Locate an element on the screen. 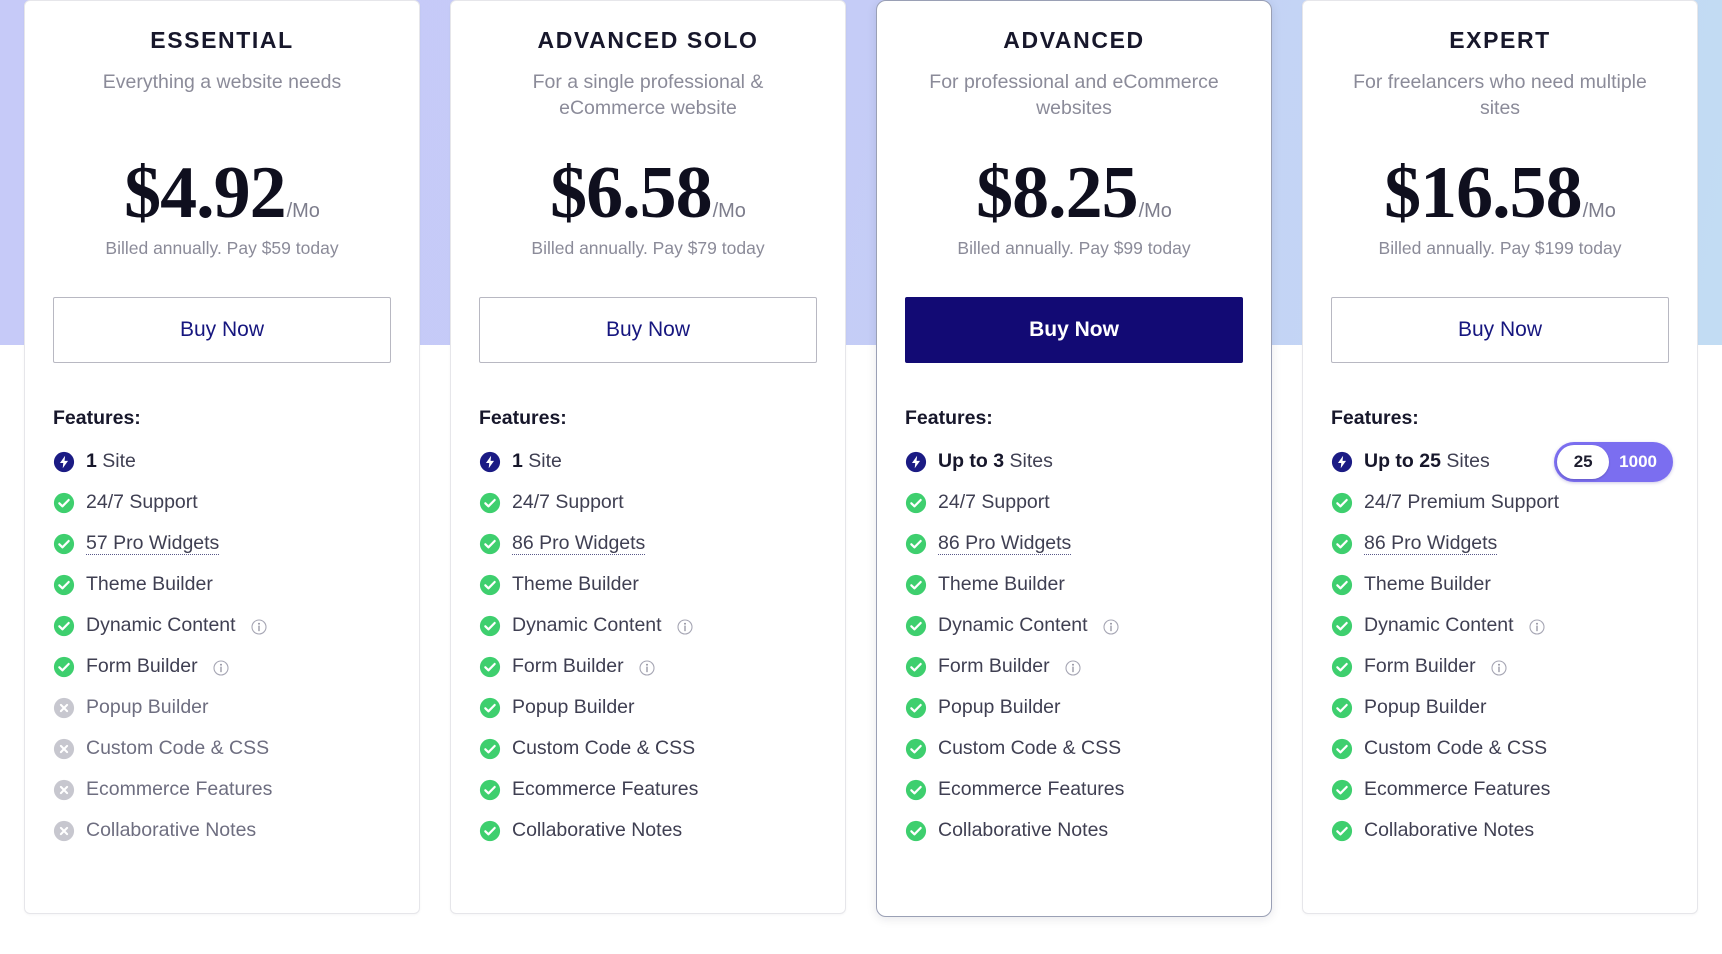 The width and height of the screenshot is (1722, 954). feature-label-emphasis: Up to 3 is located at coordinates (971, 461).